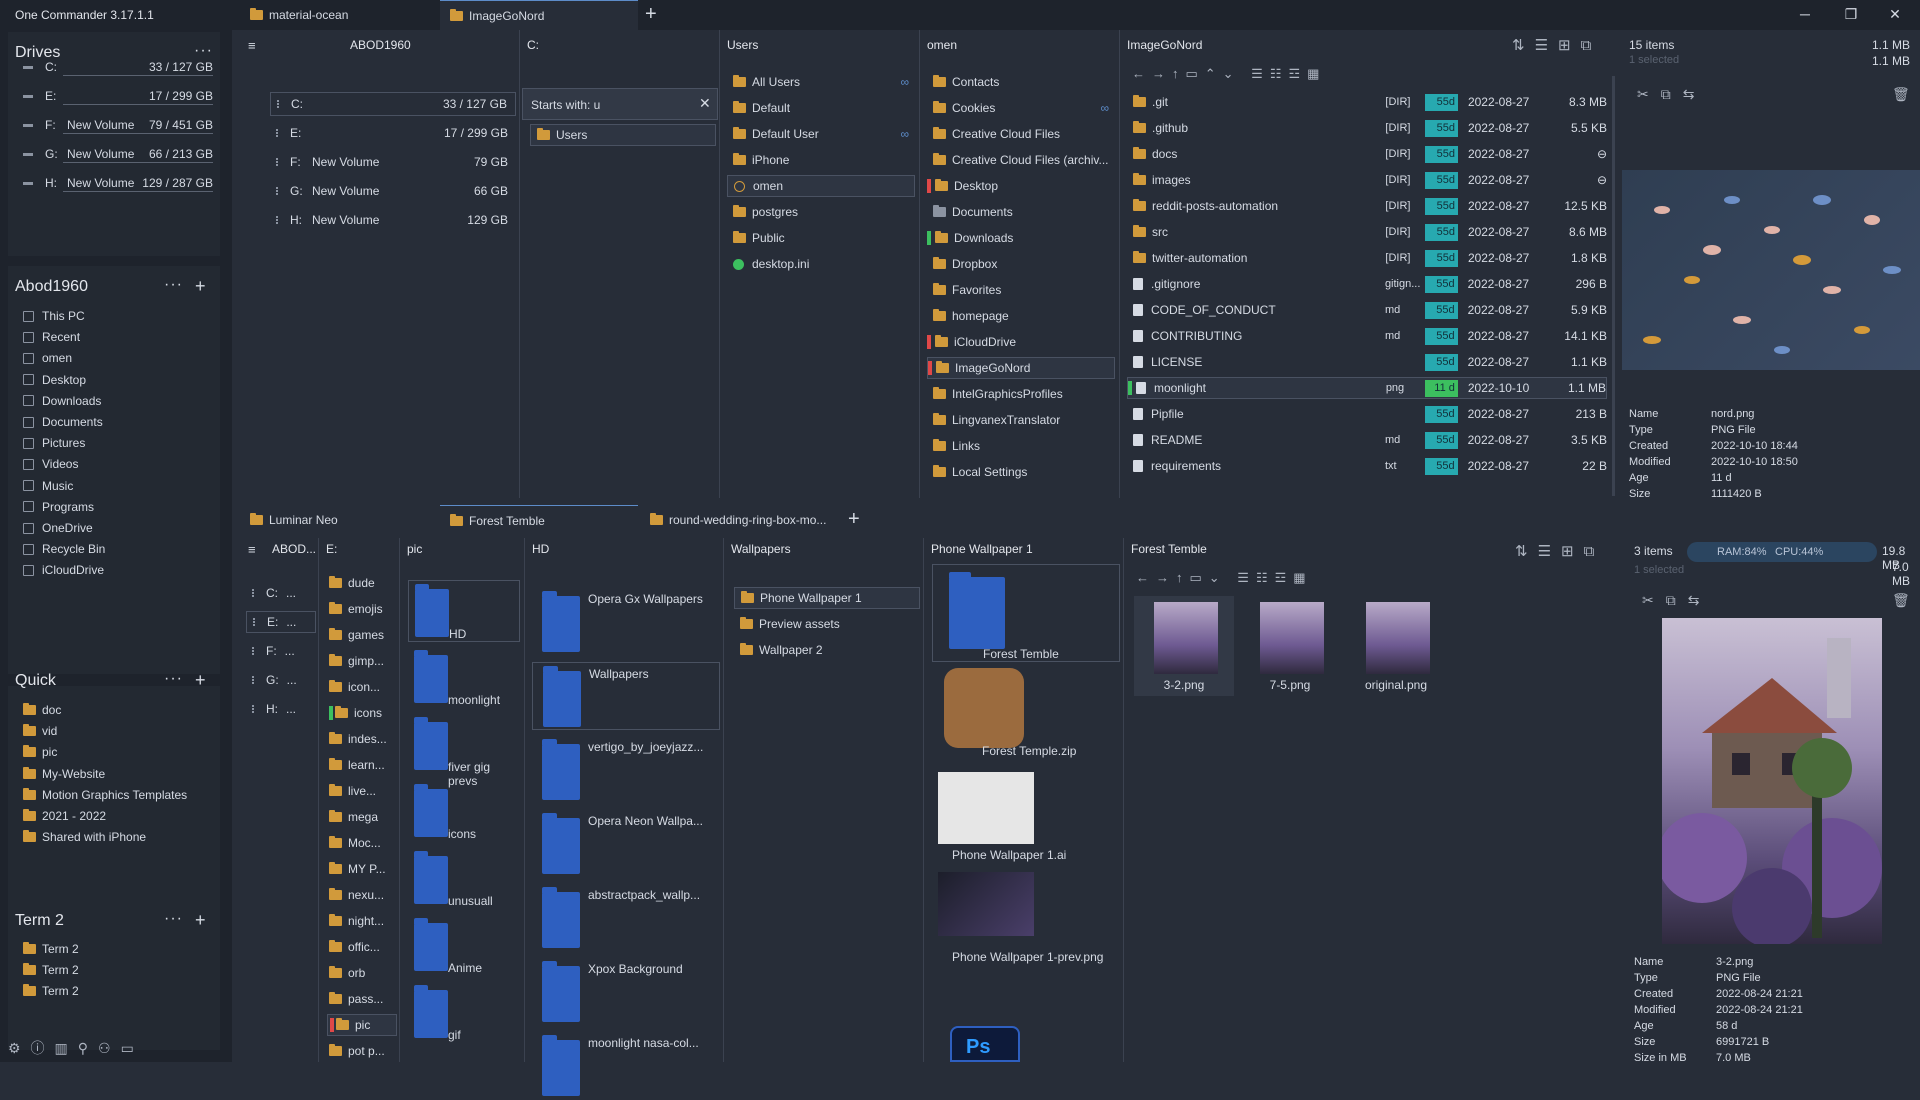 The height and width of the screenshot is (1100, 1920). I want to click on folder-item: icons, so click(362, 713).